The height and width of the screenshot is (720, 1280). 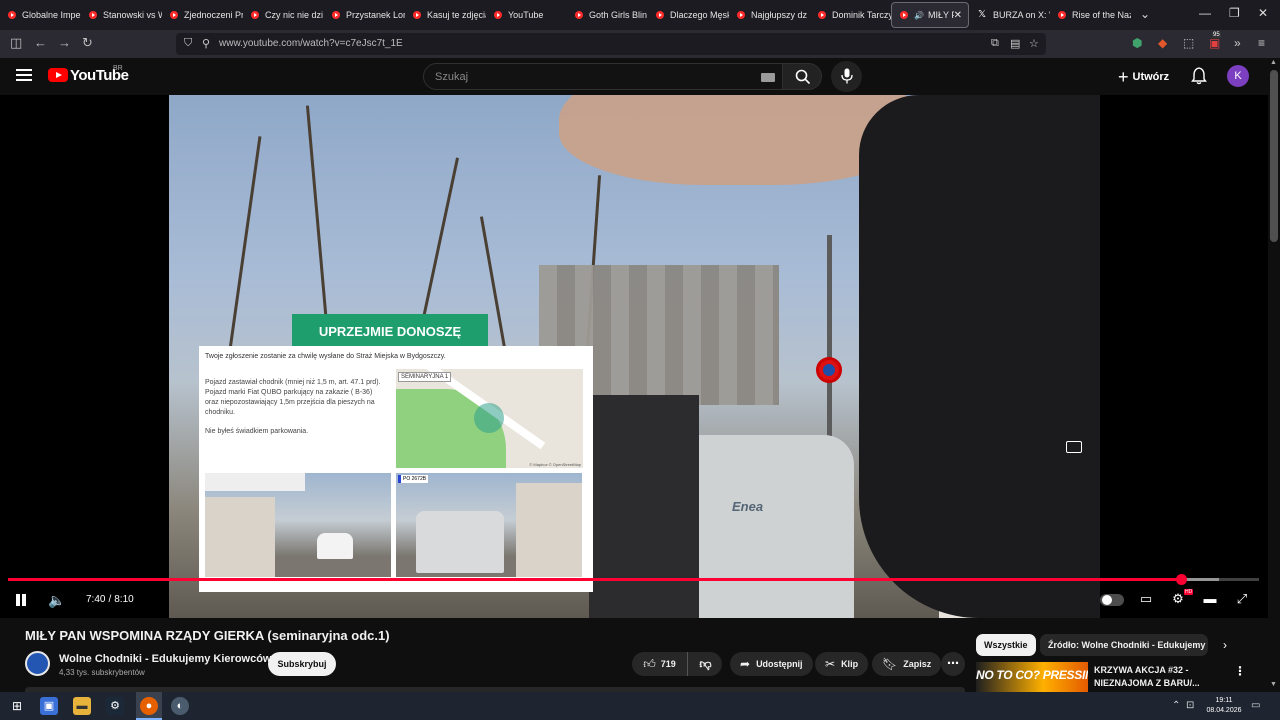 I want to click on chip-all: Wszystkie, so click(x=1006, y=645).